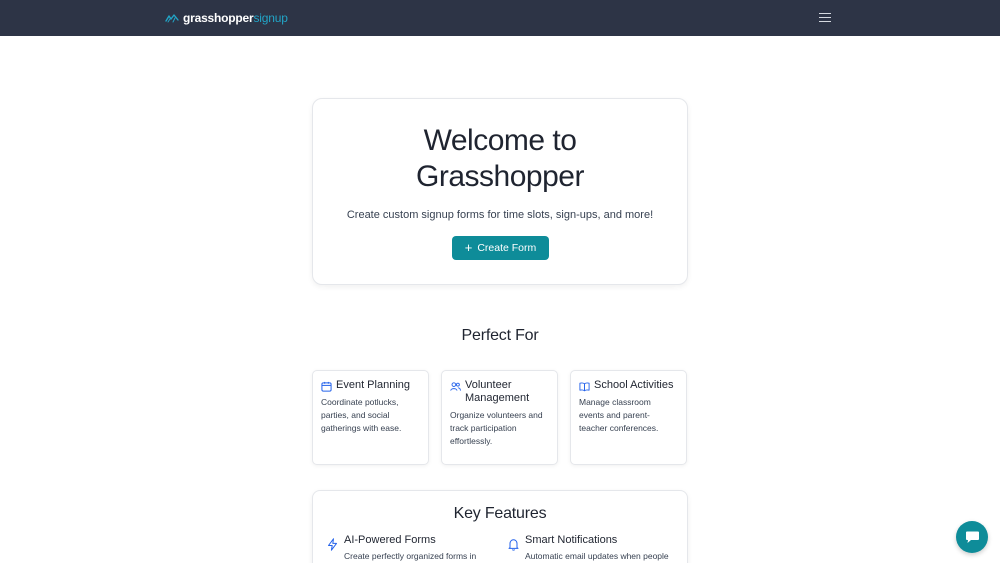  I want to click on logo: grasshoppersignup, so click(226, 18).